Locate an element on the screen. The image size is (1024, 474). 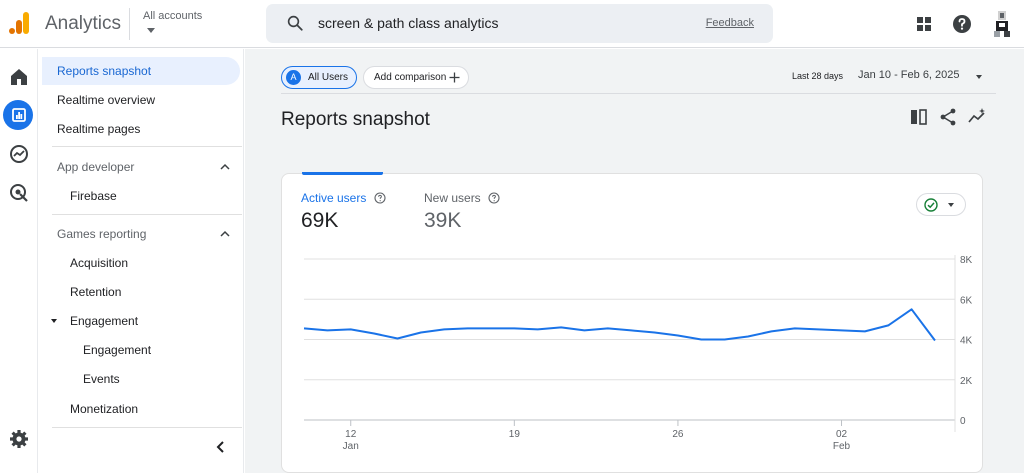
series-line-active-users is located at coordinates (619, 324).